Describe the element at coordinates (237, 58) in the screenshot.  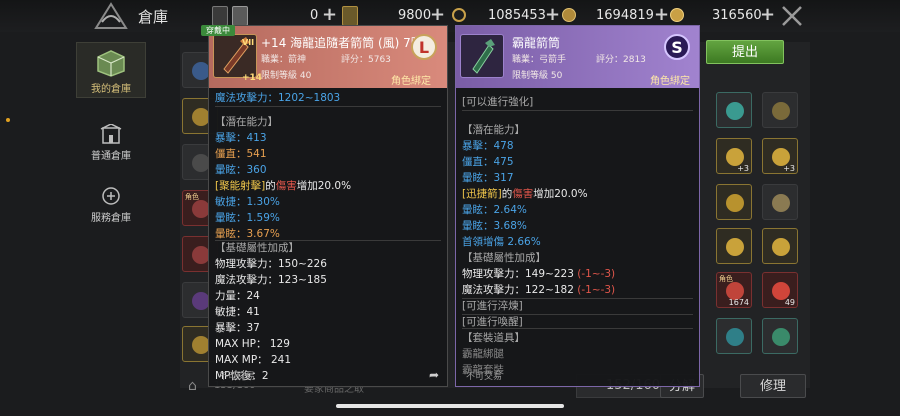
I see `quiver-item-icon: VII +14` at that location.